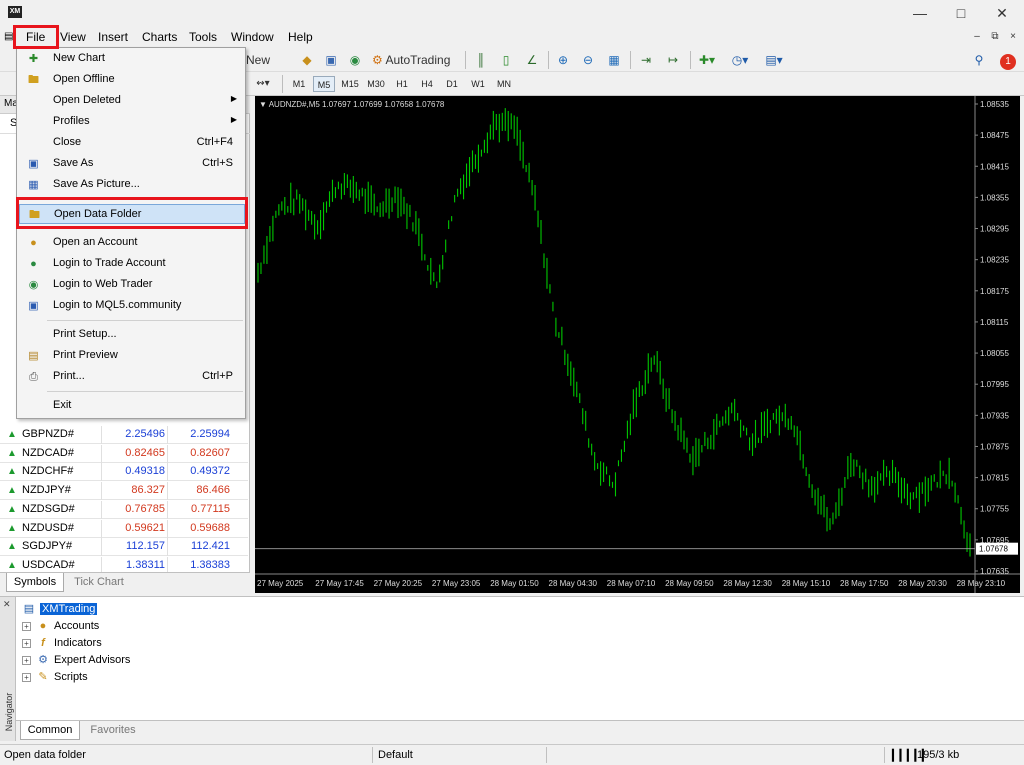 This screenshot has width=1024, height=765. What do you see at coordinates (124, 453) in the screenshot?
I see `market-watch-row: ▲ NZDCAD# 0.82465 0.82607` at bounding box center [124, 453].